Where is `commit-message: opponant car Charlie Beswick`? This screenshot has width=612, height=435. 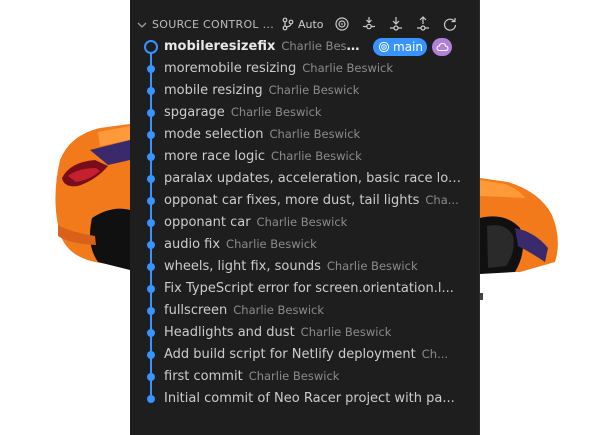
commit-message: opponant car Charlie Beswick is located at coordinates (256, 222).